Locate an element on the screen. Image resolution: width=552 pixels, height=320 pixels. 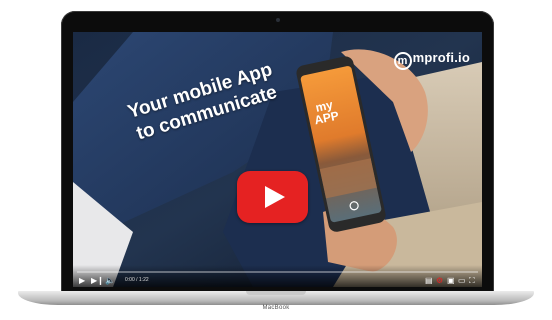
play-button is located at coordinates (272, 197).